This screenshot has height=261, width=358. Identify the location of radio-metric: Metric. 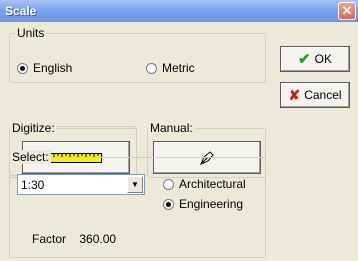
(170, 68).